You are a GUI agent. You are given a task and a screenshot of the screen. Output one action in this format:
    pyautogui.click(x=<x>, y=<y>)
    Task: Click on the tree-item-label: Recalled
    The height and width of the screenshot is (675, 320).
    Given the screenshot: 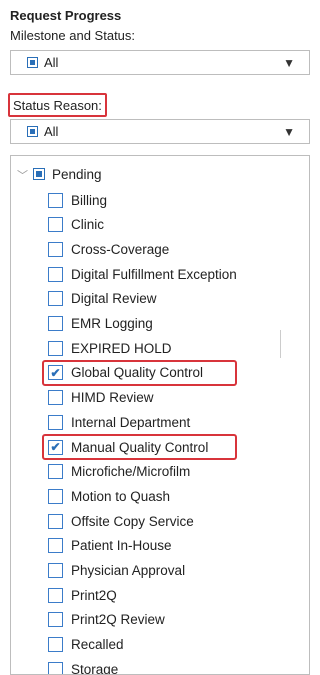 What is the action you would take?
    pyautogui.click(x=97, y=645)
    